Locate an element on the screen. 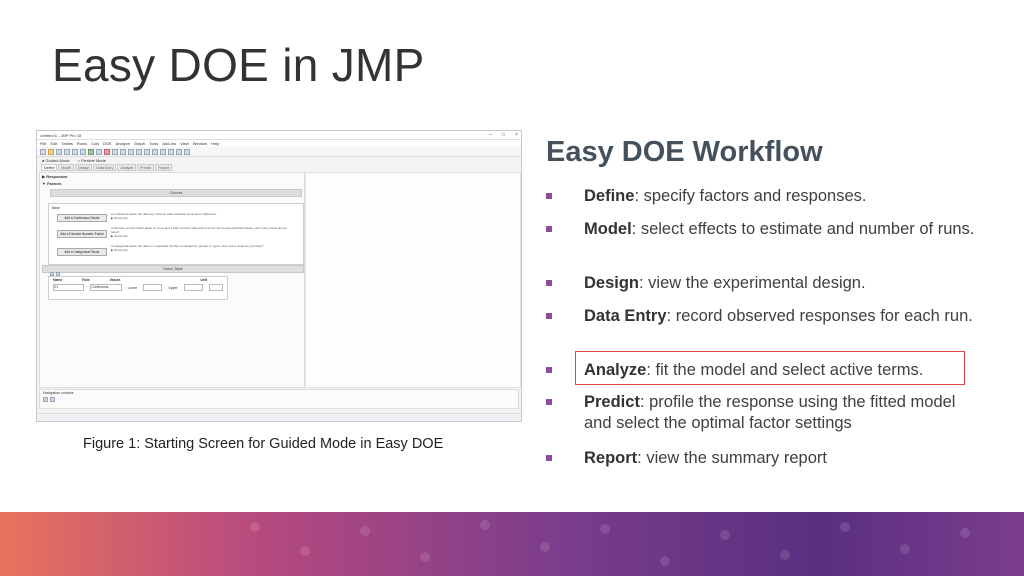 This screenshot has width=1024, height=576. menu-edit: Edit is located at coordinates (53, 143).